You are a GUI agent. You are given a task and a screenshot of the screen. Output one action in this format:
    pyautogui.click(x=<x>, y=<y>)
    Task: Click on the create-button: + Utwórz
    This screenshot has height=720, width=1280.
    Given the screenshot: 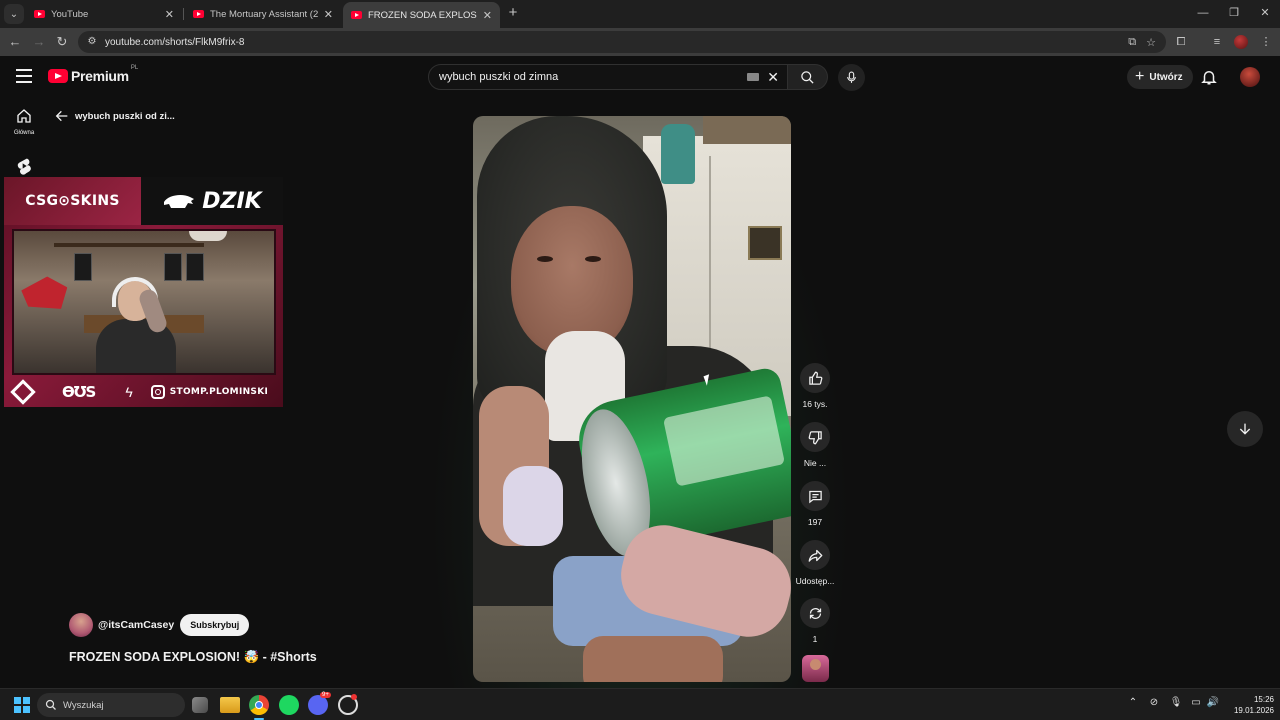 What is the action you would take?
    pyautogui.click(x=1160, y=77)
    